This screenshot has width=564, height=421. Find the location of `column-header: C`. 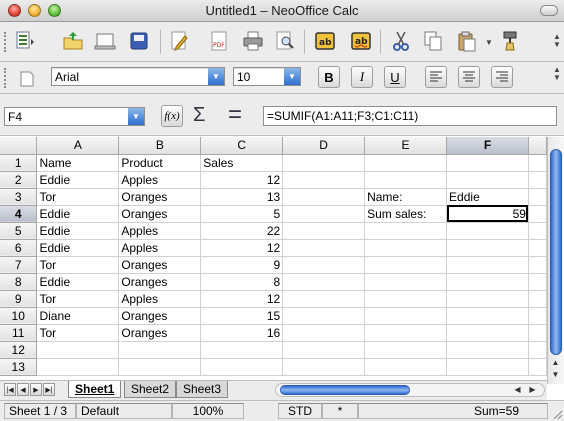

column-header: C is located at coordinates (242, 146).